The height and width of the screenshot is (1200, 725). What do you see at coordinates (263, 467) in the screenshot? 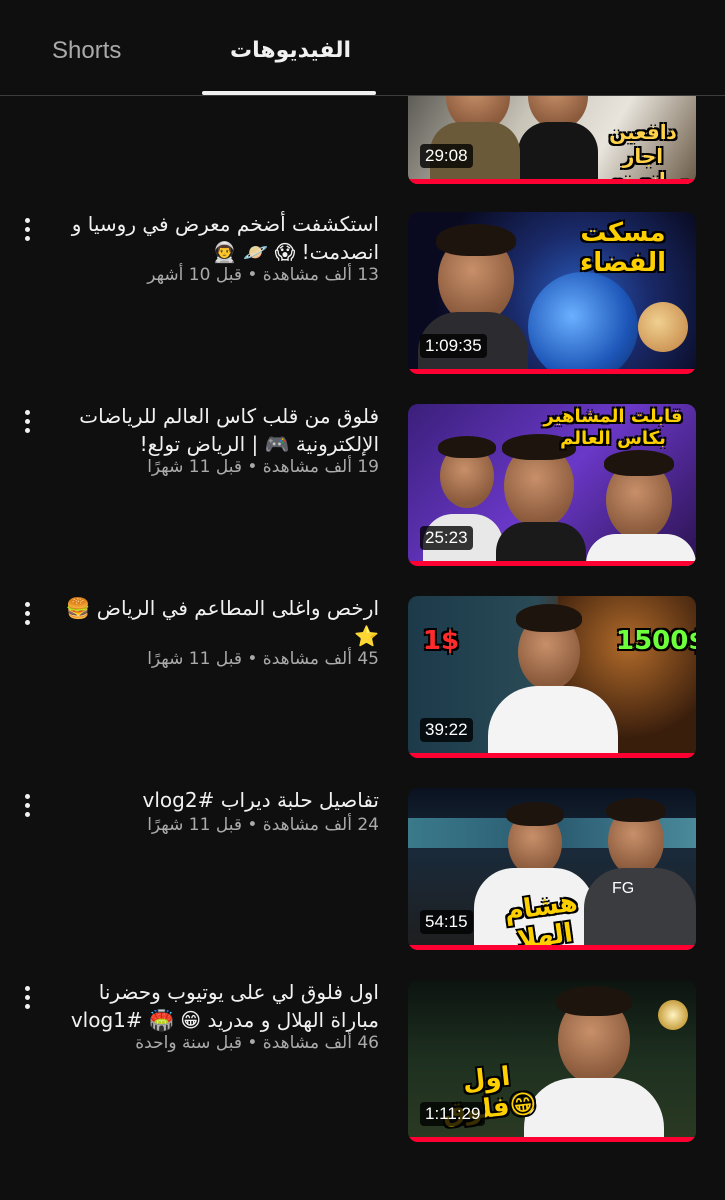
I see `video-meta: 19 ألف مشاهدة • قبل 11 شهرًا` at bounding box center [263, 467].